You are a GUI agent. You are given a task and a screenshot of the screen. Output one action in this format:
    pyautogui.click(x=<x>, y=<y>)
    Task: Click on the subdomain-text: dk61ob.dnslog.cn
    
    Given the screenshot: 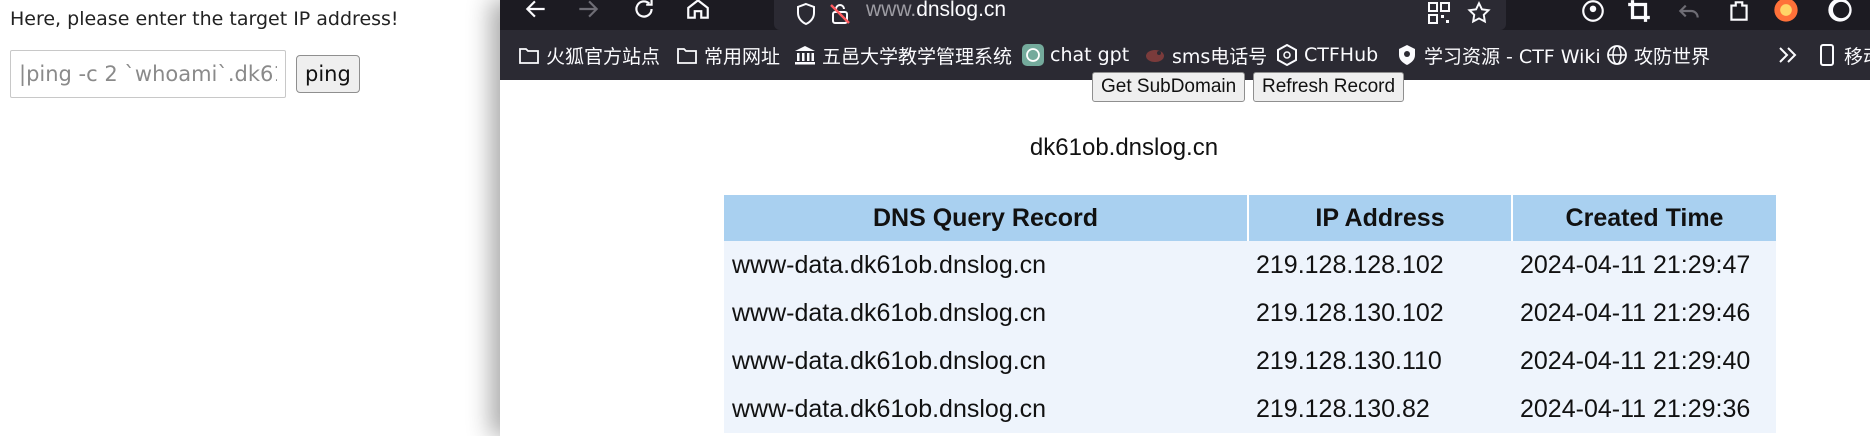 What is the action you would take?
    pyautogui.click(x=1124, y=147)
    